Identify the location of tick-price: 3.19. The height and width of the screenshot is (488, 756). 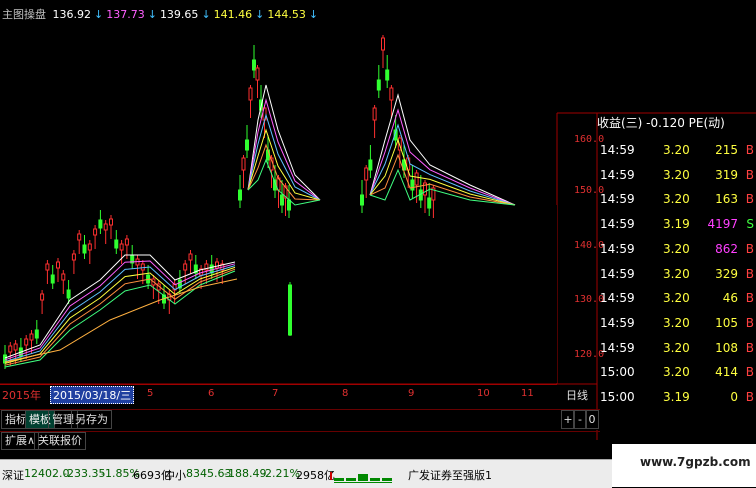
(676, 397).